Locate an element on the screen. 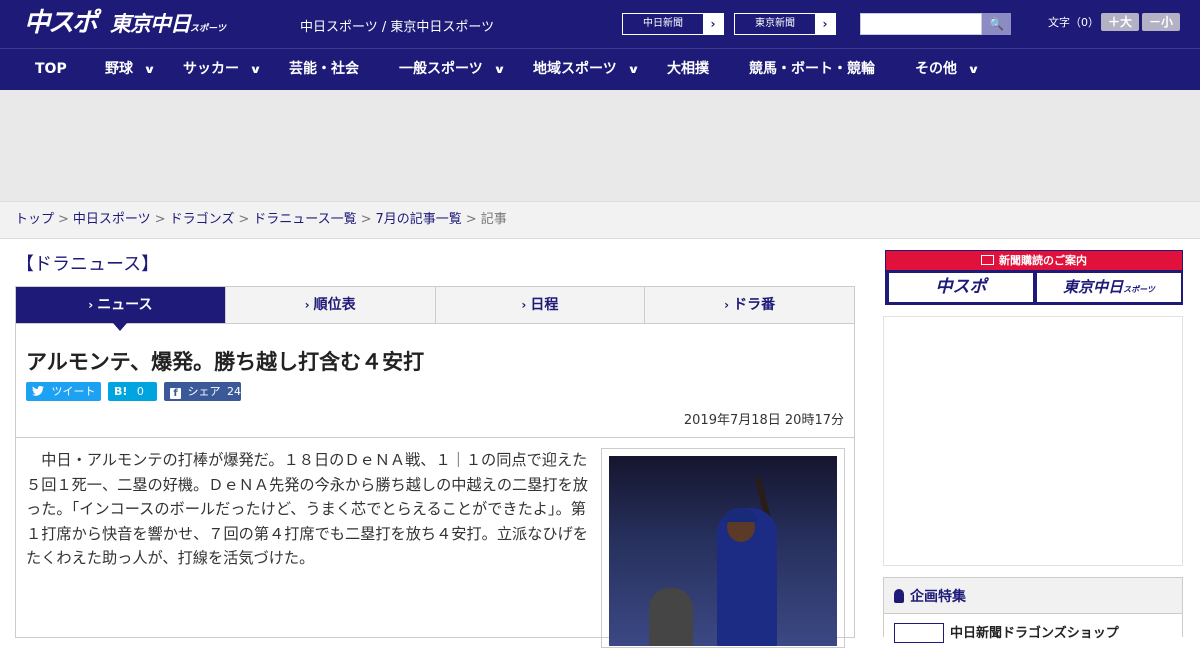 This screenshot has height=648, width=1200. subscribe-tokyo-chunichi: 東京中日スポーツ is located at coordinates (1109, 287).